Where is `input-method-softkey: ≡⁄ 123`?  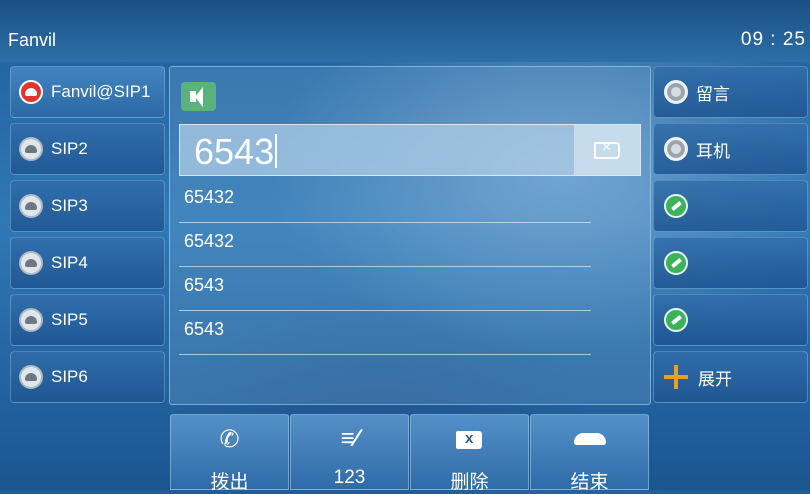
input-method-softkey: ≡⁄ 123 is located at coordinates (349, 452).